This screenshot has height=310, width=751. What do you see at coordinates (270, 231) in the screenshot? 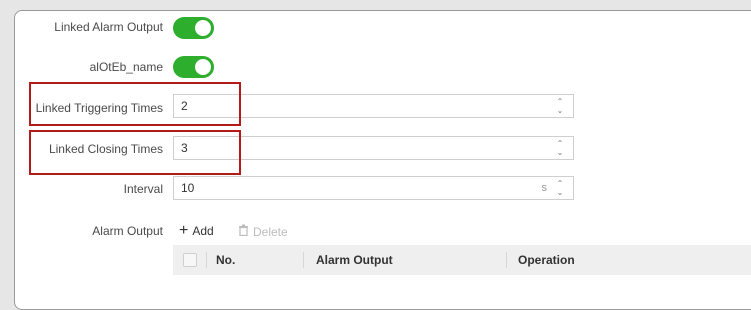
I see `delete-label: Delete` at bounding box center [270, 231].